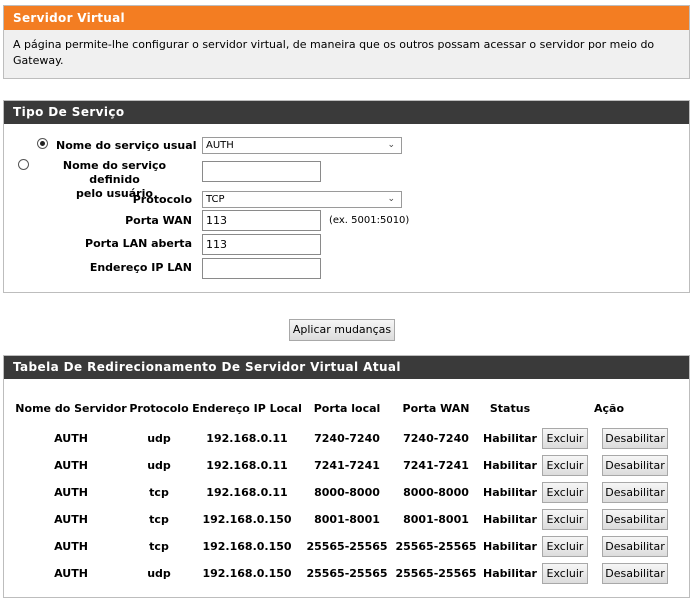 The image size is (698, 598). I want to click on cell-wan-port: 7240-7240, so click(436, 438).